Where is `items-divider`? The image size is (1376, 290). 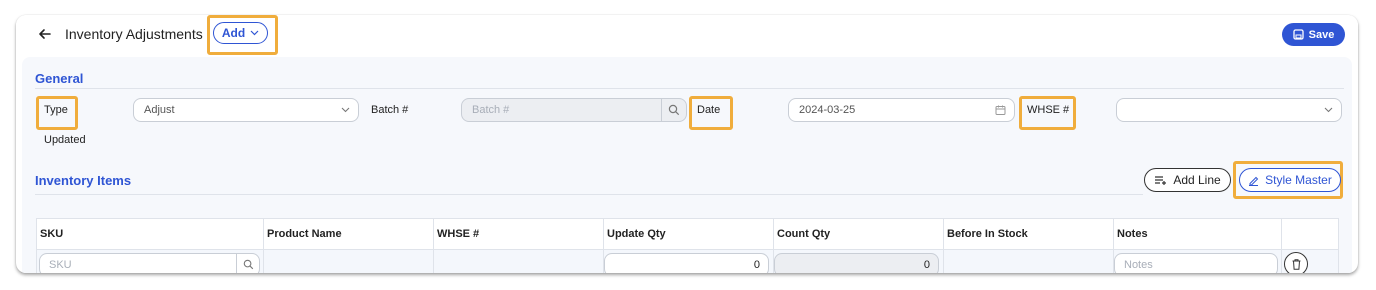
items-divider is located at coordinates (589, 194).